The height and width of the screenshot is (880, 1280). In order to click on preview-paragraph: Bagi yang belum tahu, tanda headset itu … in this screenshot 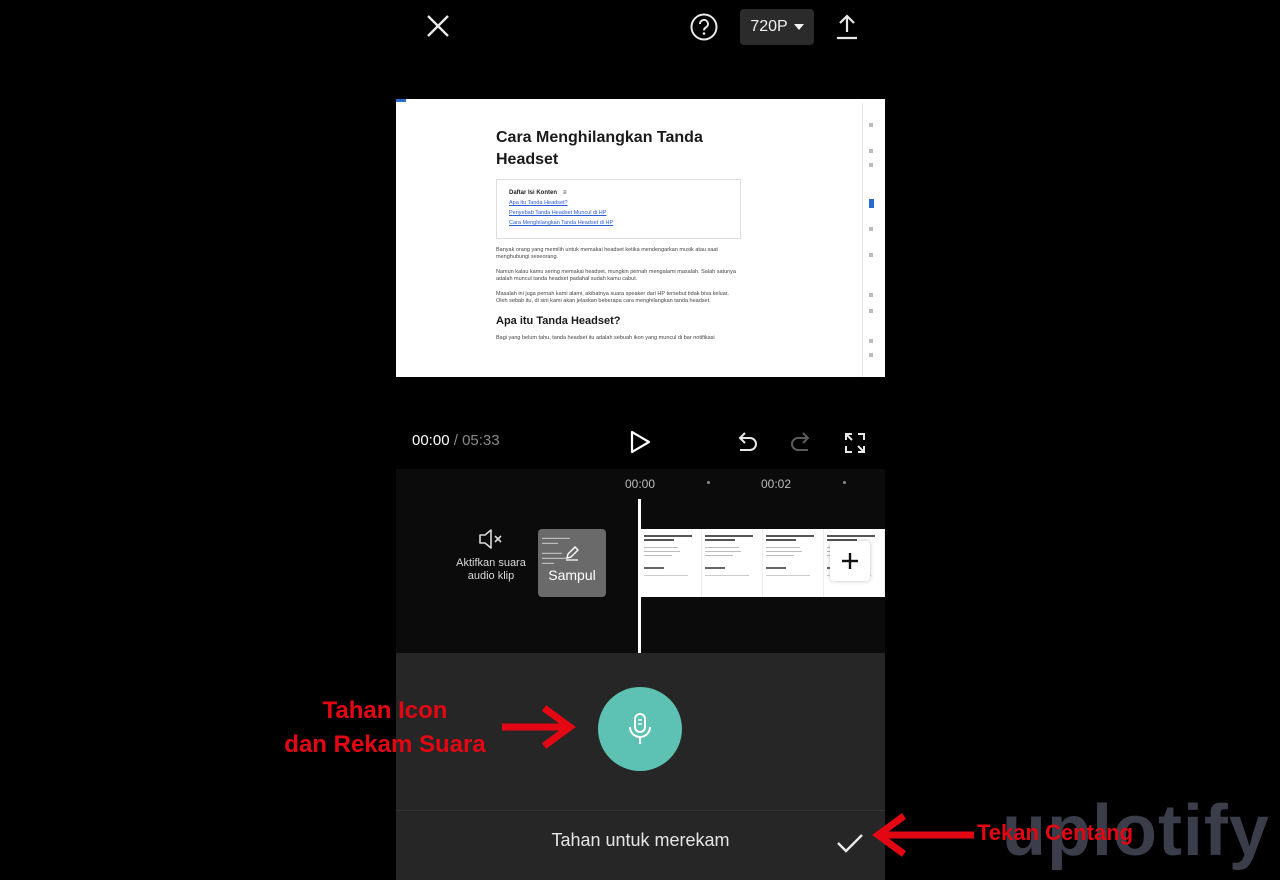, I will do `click(605, 338)`.